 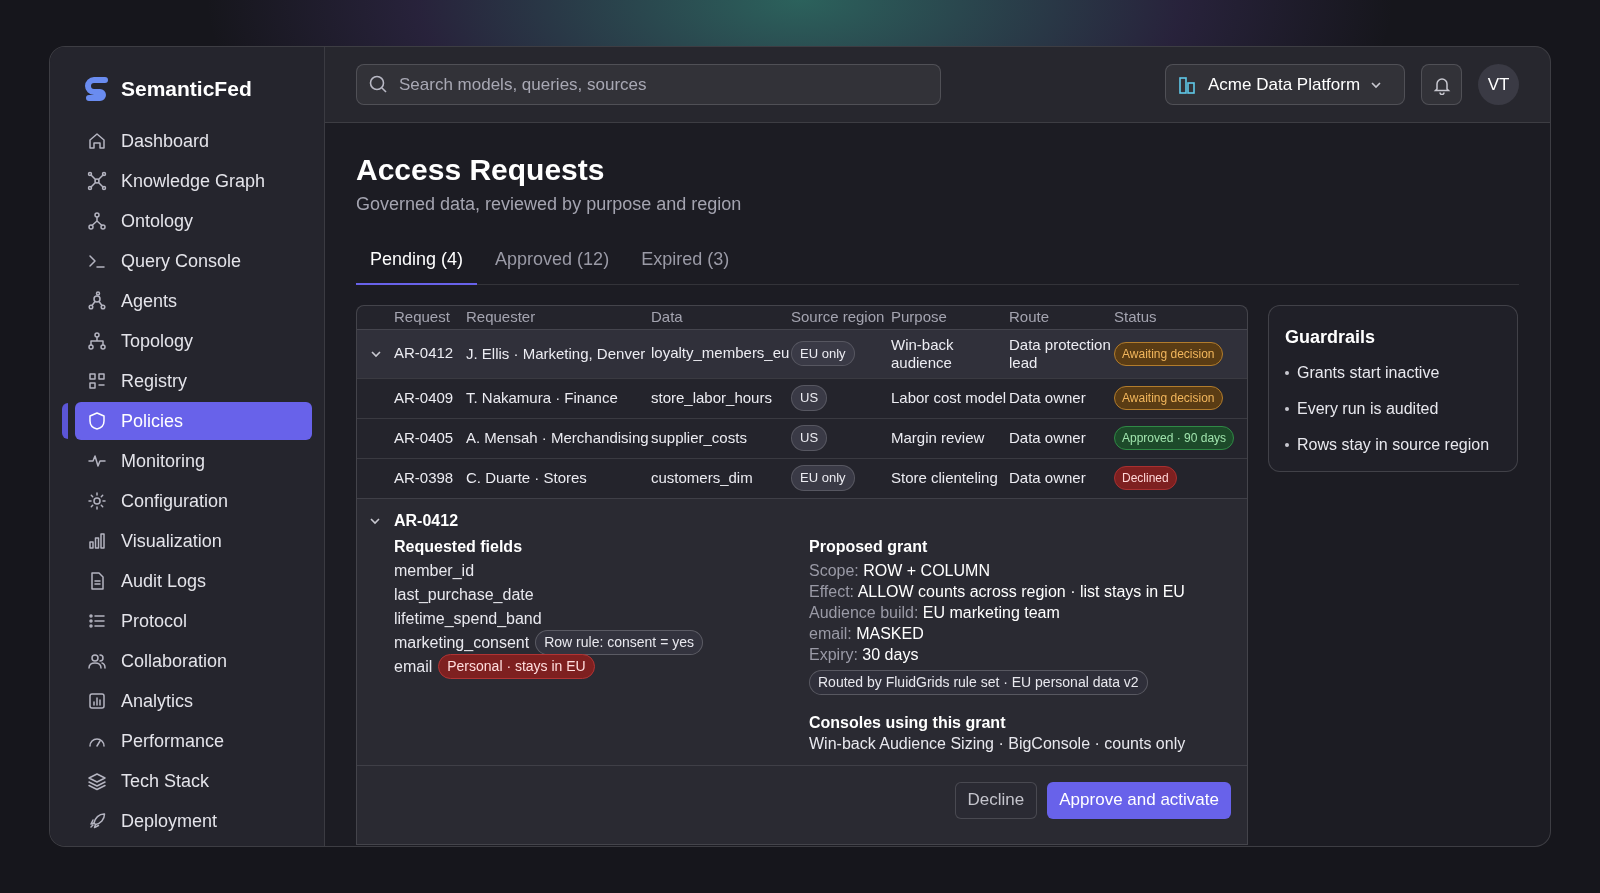 I want to click on section-title: Requested fields, so click(x=459, y=546).